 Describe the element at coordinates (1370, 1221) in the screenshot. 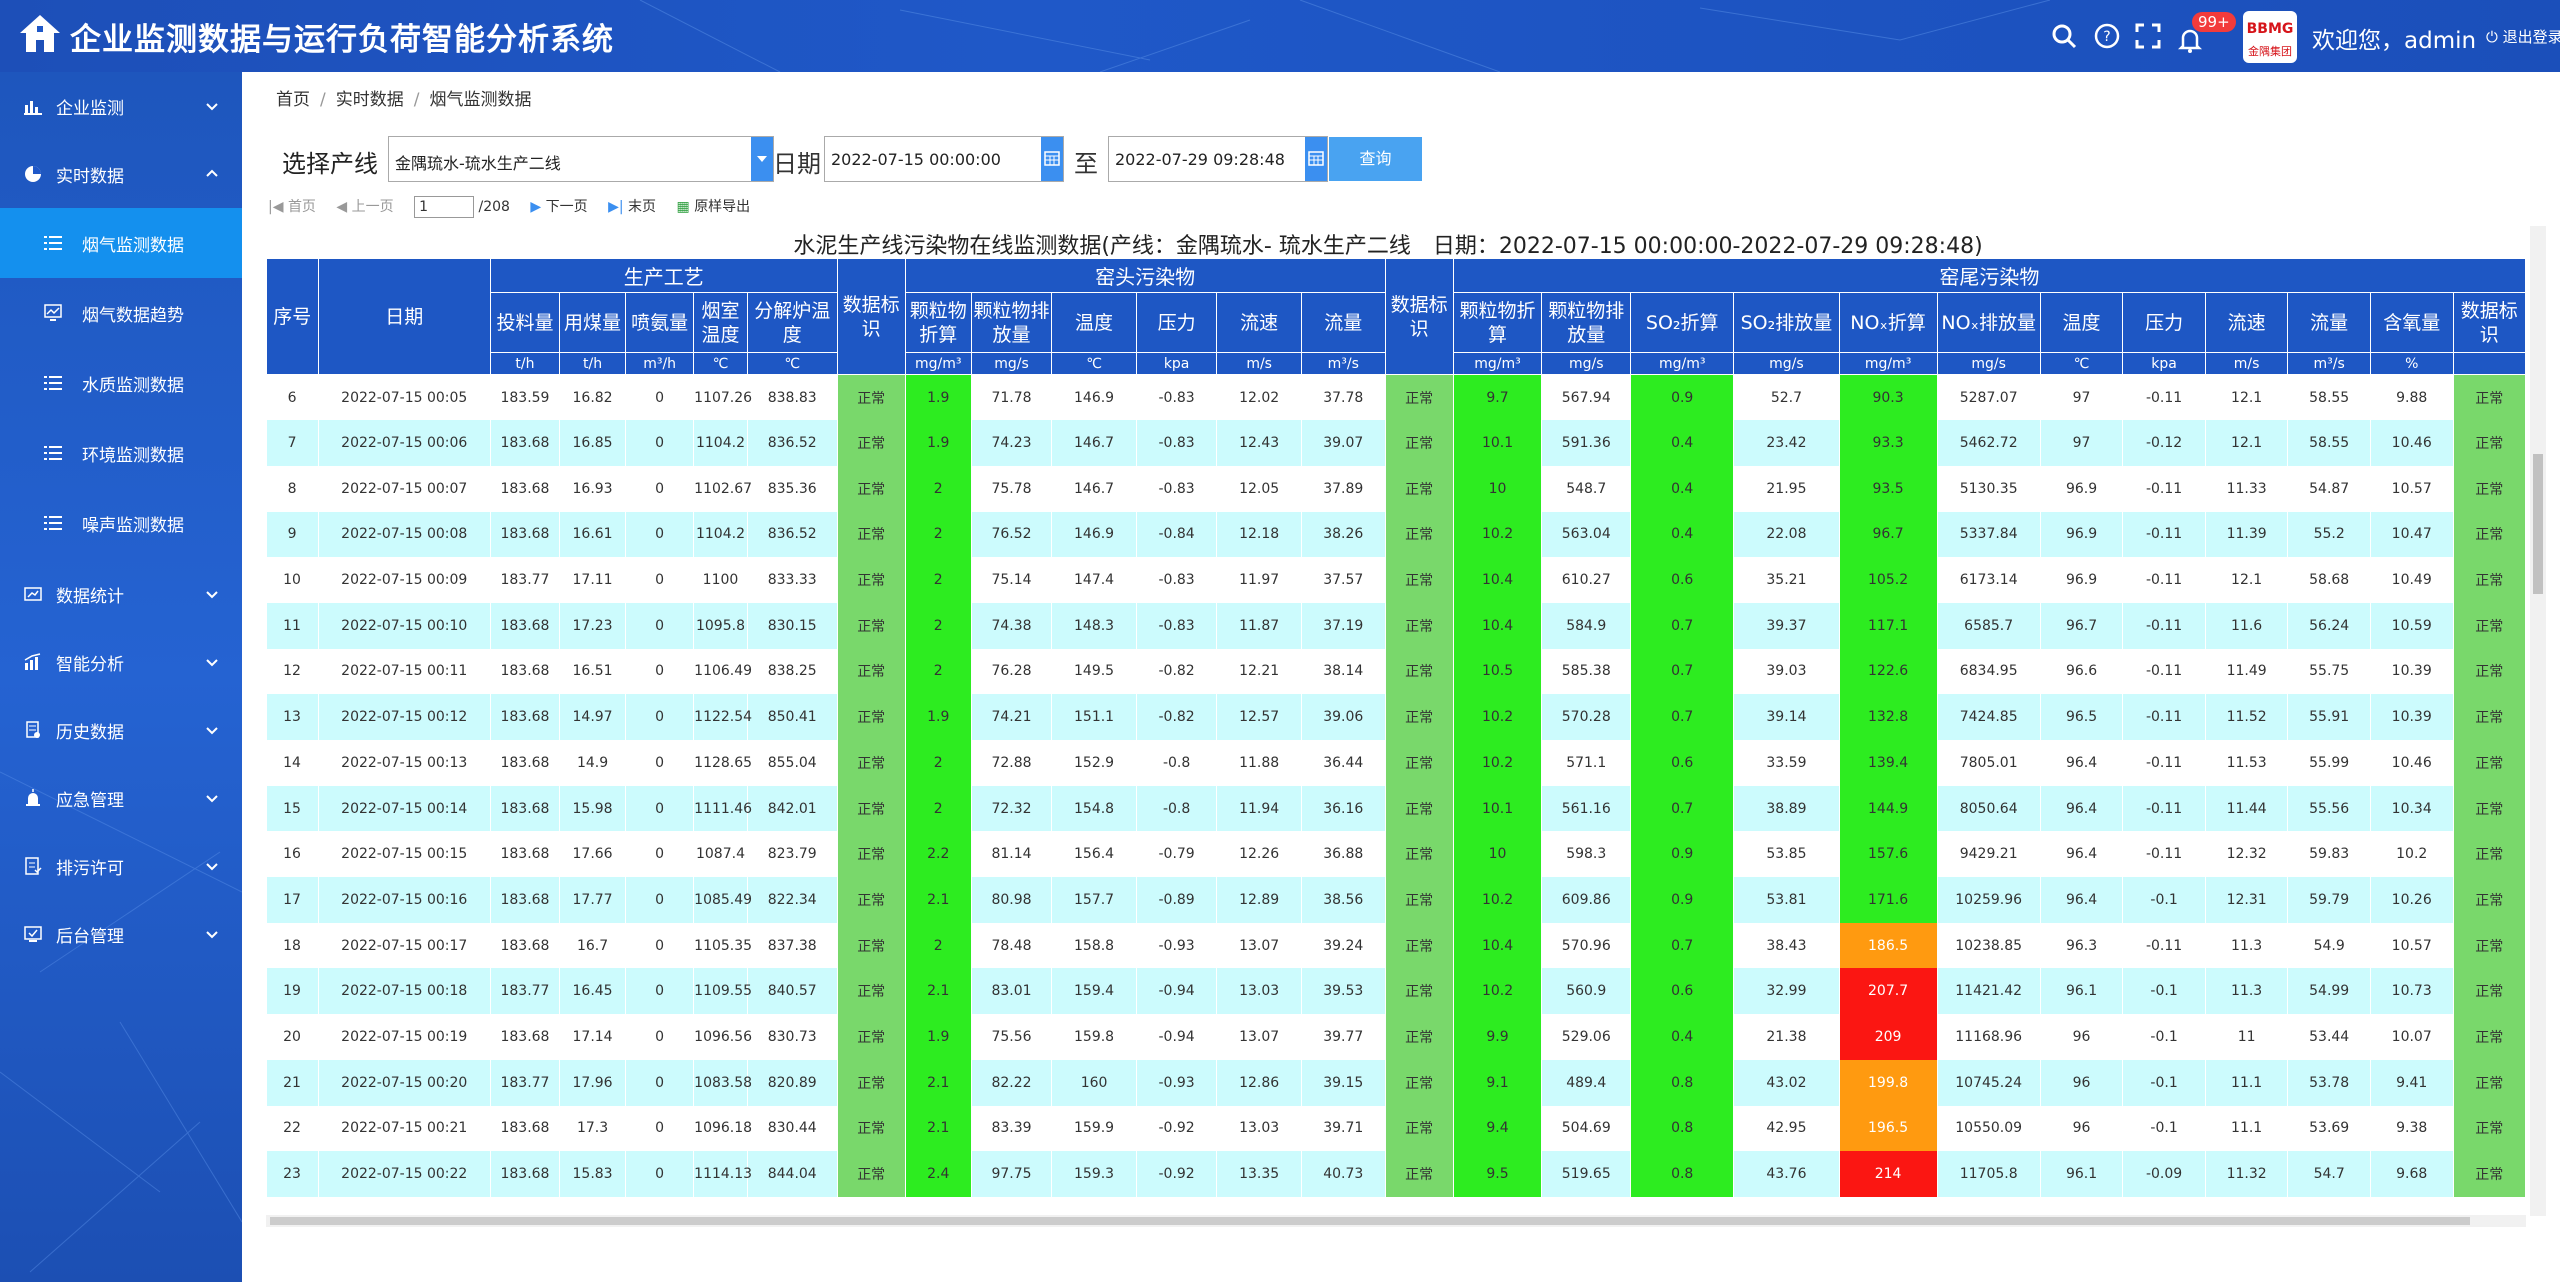

I see `horizontal-scroll-thumb` at that location.